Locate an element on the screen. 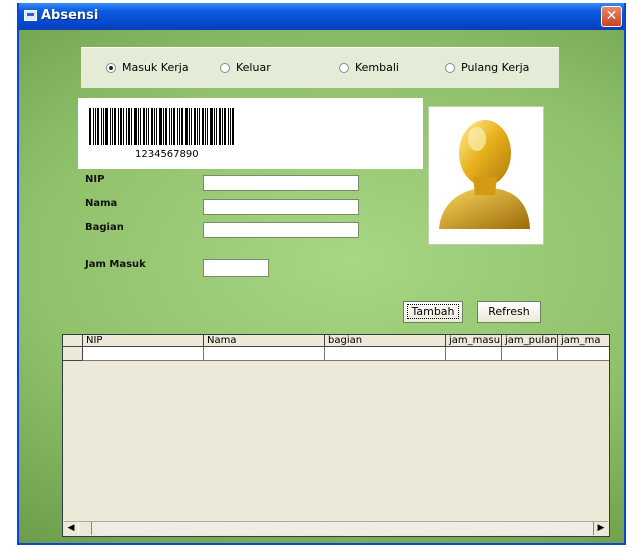 This screenshot has height=548, width=635. radio-masuk-kerja: Masuk Kerja is located at coordinates (147, 67).